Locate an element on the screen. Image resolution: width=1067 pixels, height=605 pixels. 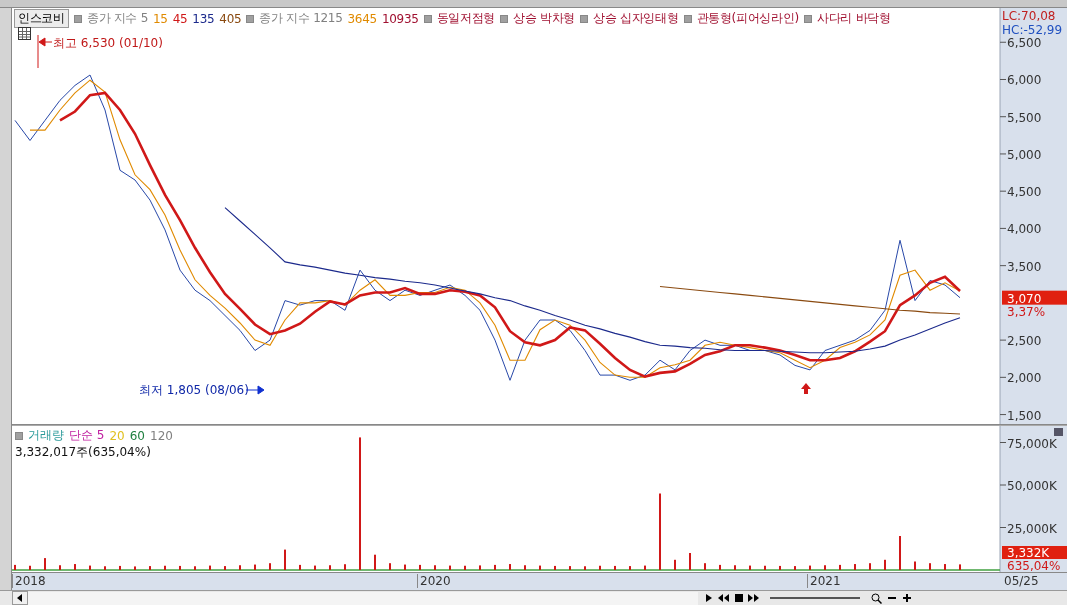
left-arrow-icon is located at coordinates (20, 598).